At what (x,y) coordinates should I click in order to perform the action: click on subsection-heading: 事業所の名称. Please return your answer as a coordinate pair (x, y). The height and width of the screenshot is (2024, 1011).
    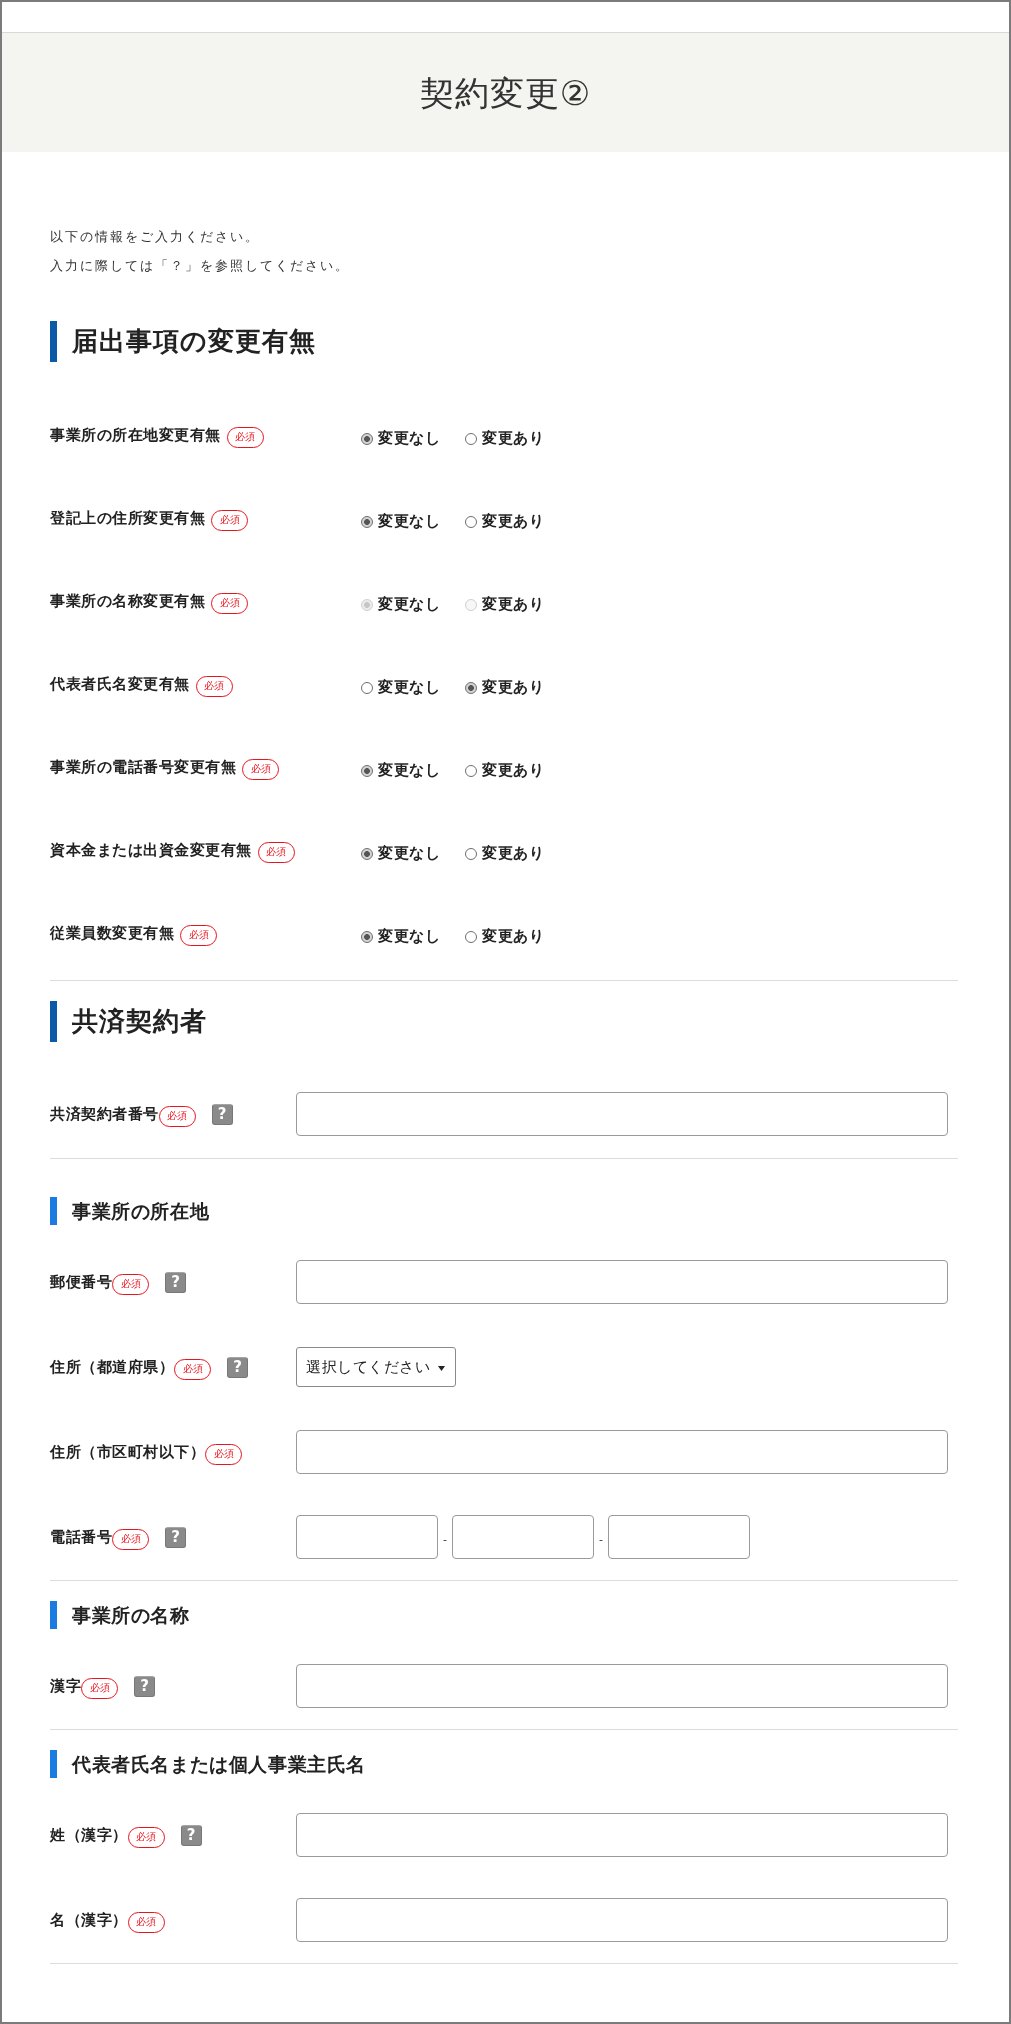
    Looking at the image, I should click on (504, 1615).